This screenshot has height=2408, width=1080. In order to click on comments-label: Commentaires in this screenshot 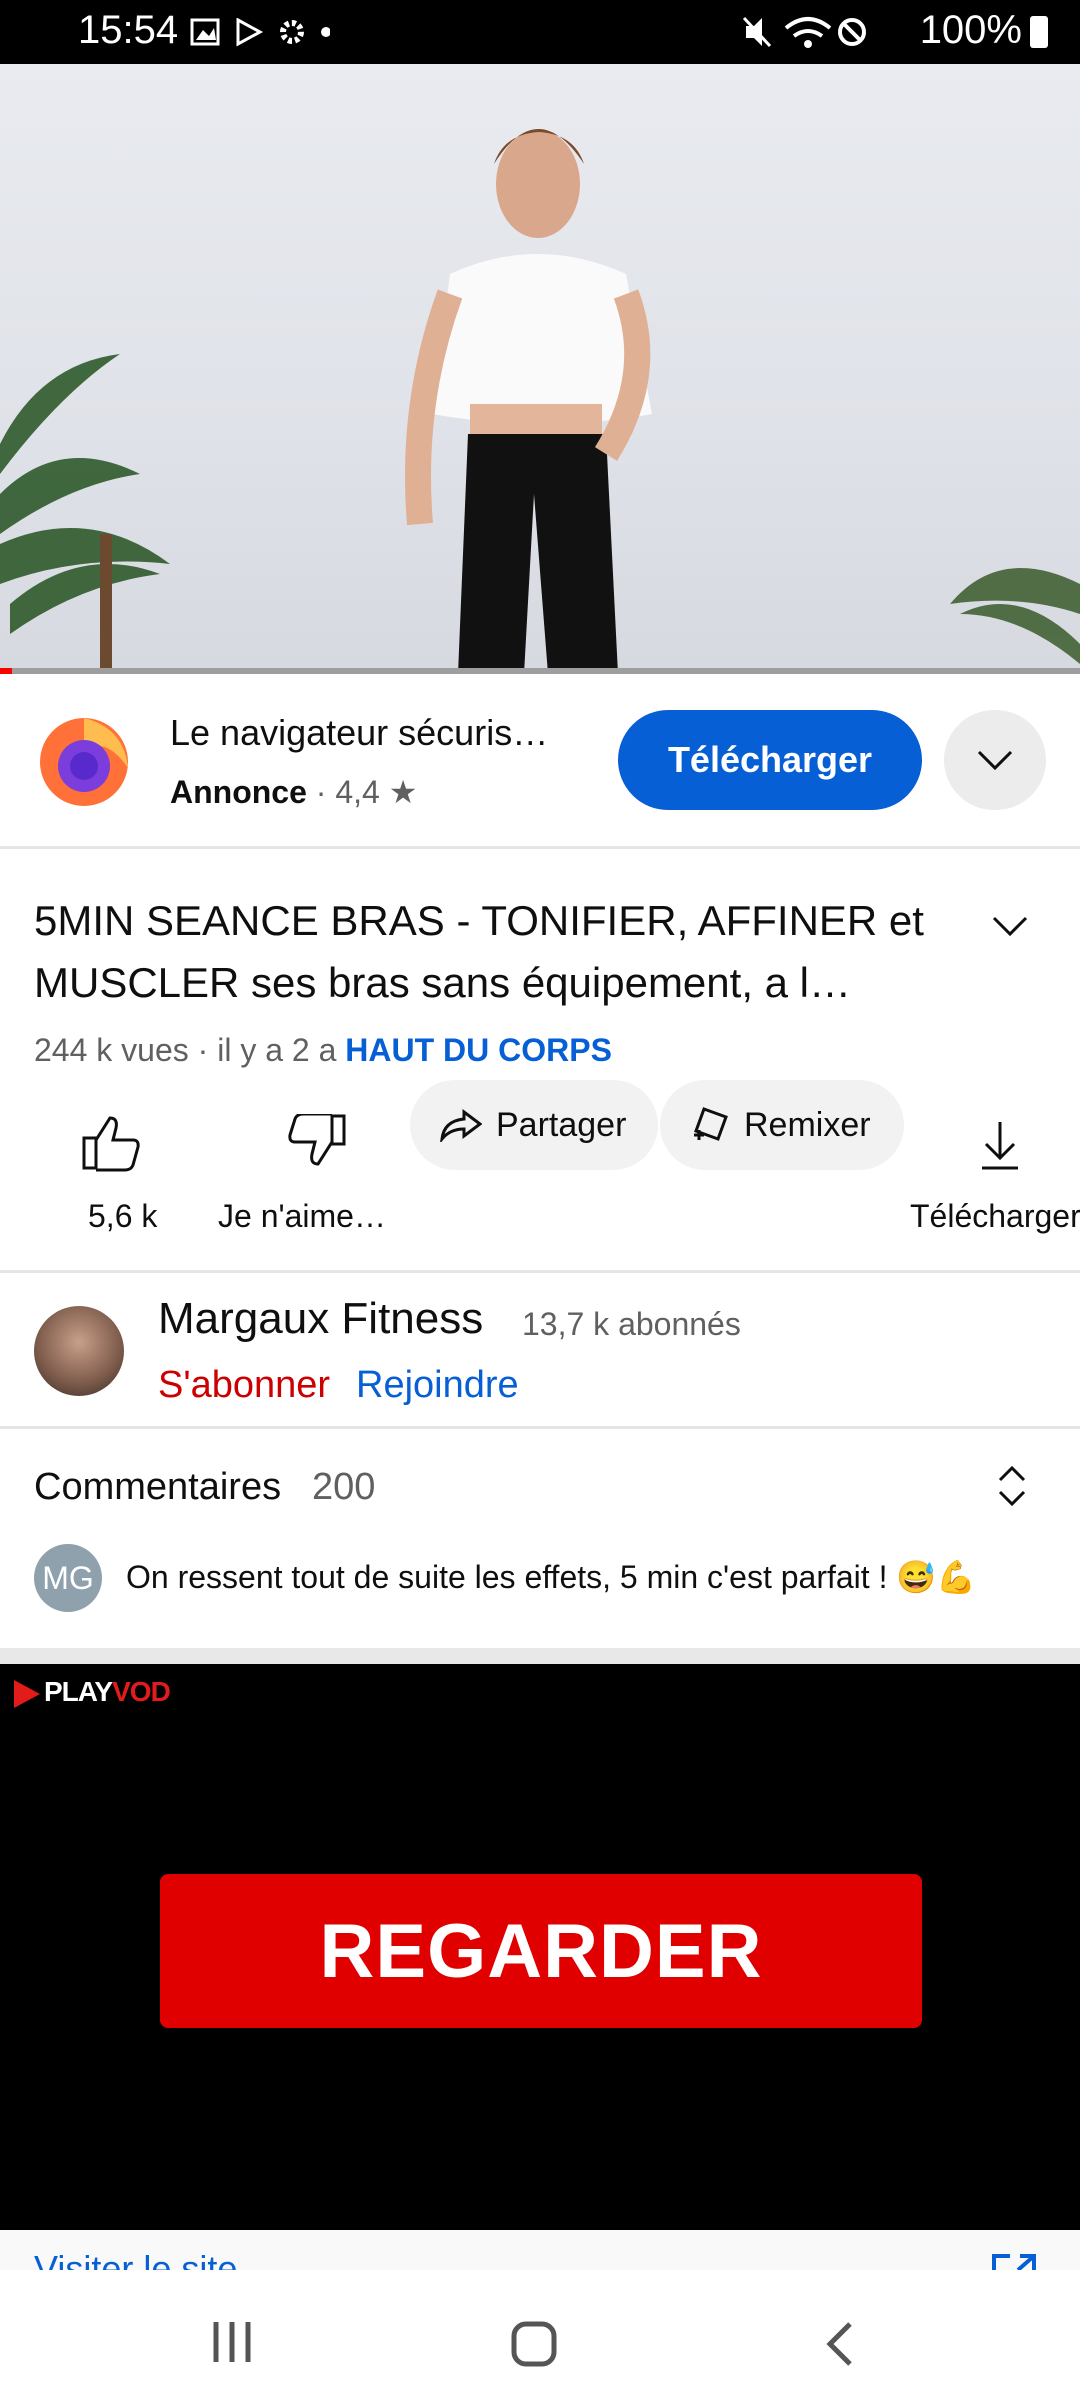, I will do `click(157, 1487)`.